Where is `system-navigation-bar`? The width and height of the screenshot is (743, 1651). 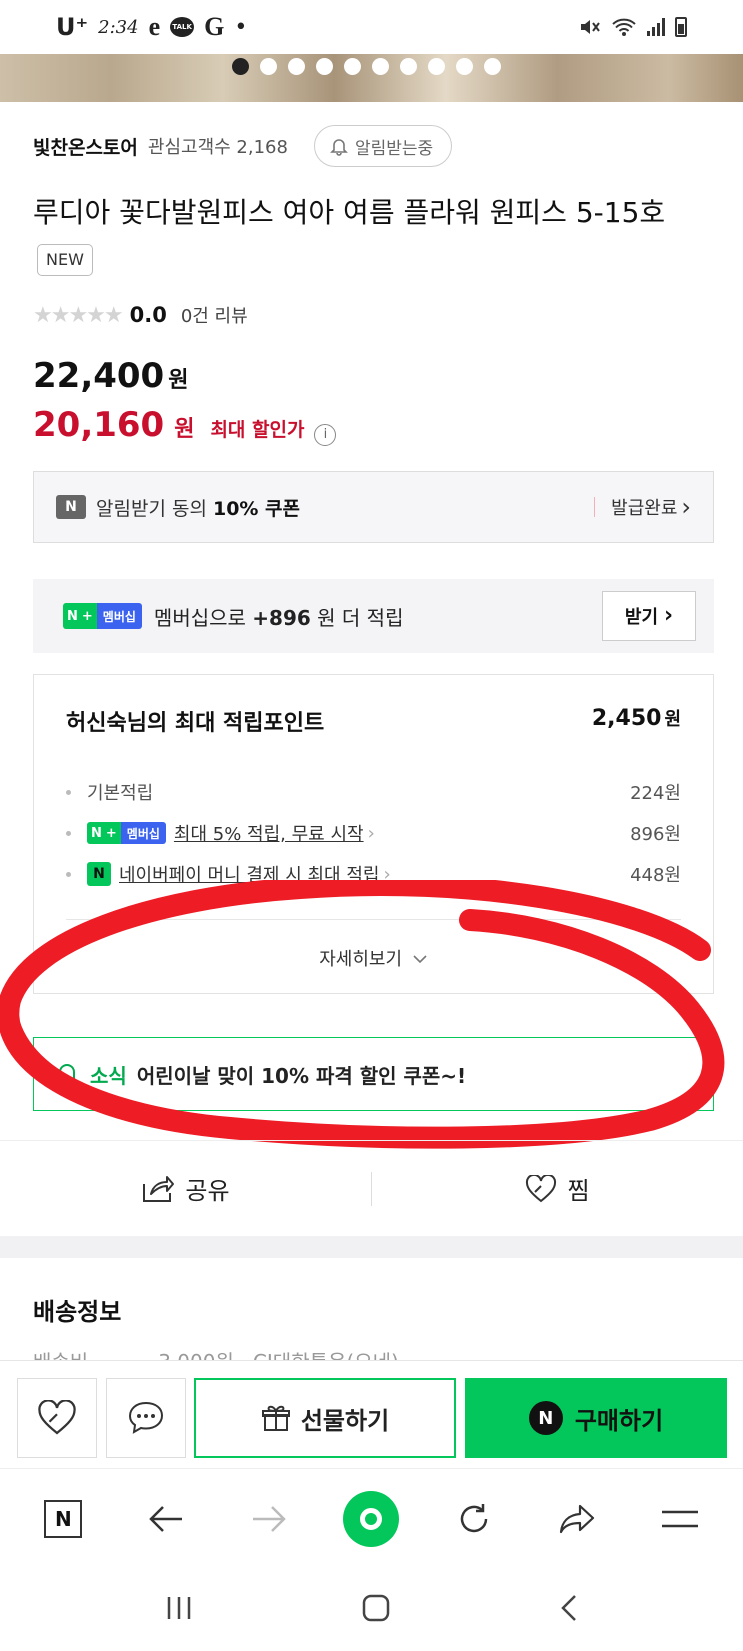
system-navigation-bar is located at coordinates (371, 1609).